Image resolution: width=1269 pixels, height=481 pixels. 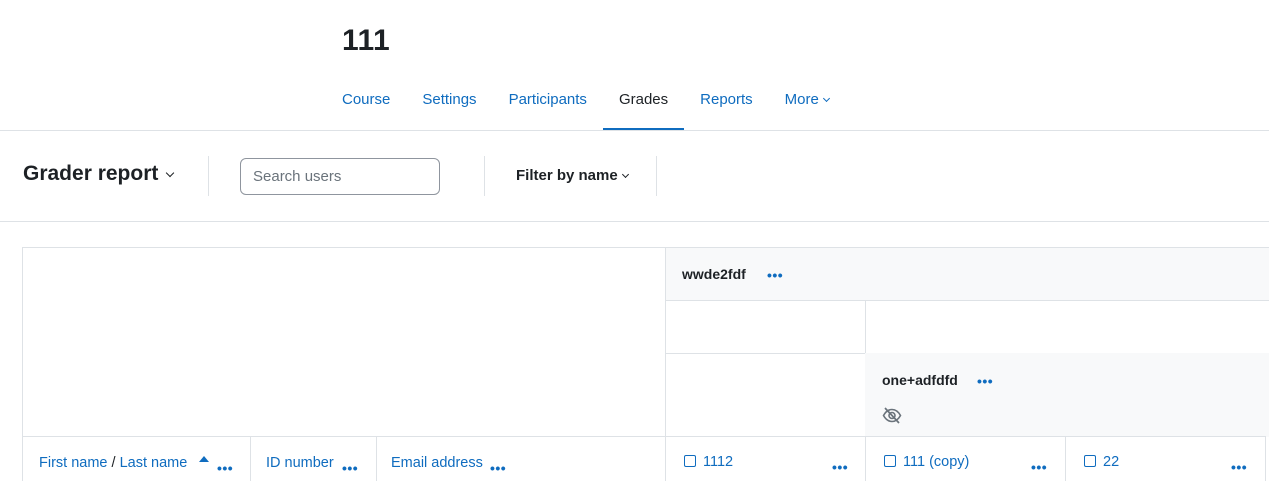 What do you see at coordinates (154, 463) in the screenshot?
I see `sort-last-name-link: Last name` at bounding box center [154, 463].